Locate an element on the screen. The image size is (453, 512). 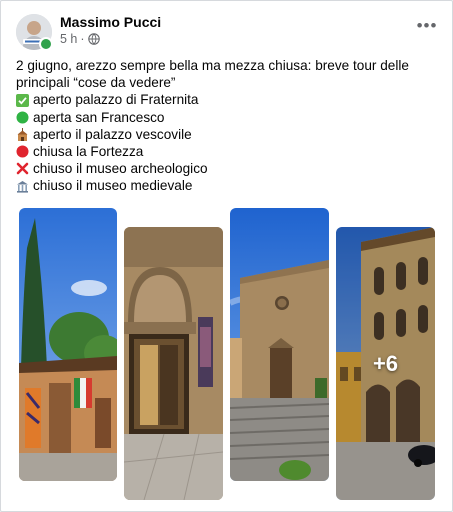
more-photos-count: +6 is located at coordinates (385, 363).